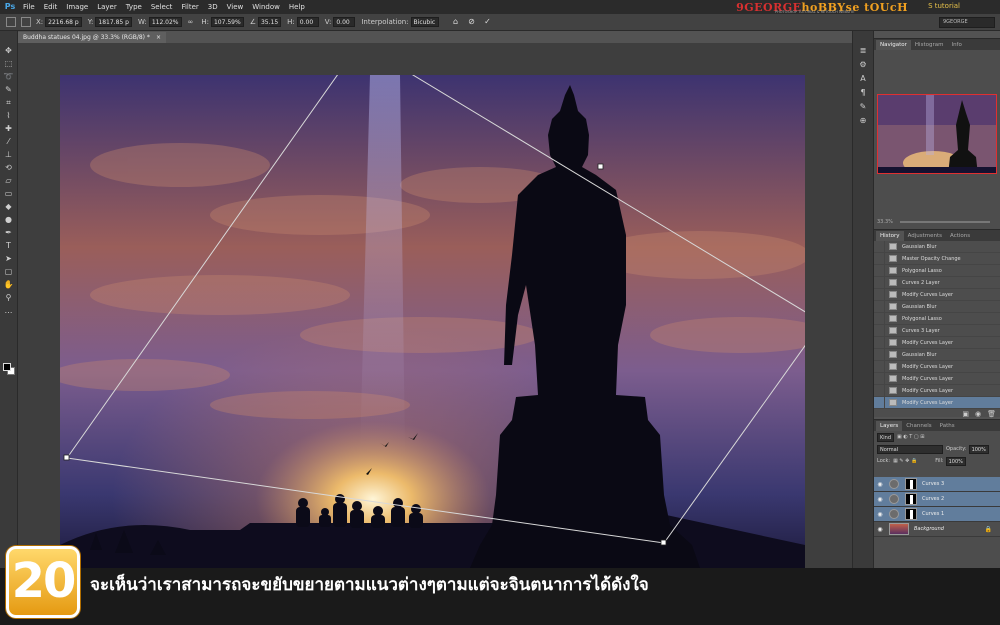 The height and width of the screenshot is (625, 1000). What do you see at coordinates (9, 284) in the screenshot?
I see `hand-tool-icon: ✋` at bounding box center [9, 284].